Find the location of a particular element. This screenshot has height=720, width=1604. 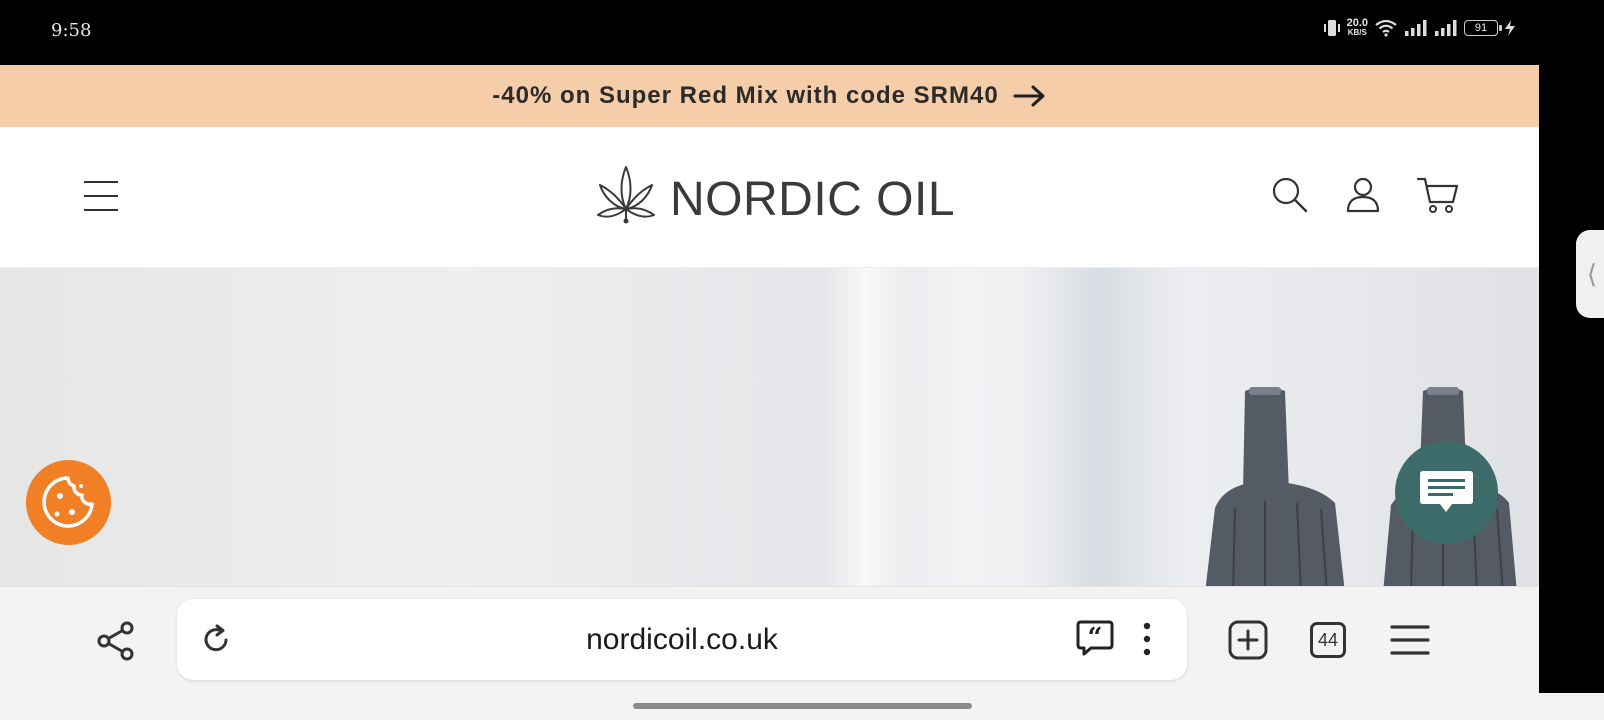

promo-banner: -40% on Super Red Mix with code SRM40 is located at coordinates (769, 96).